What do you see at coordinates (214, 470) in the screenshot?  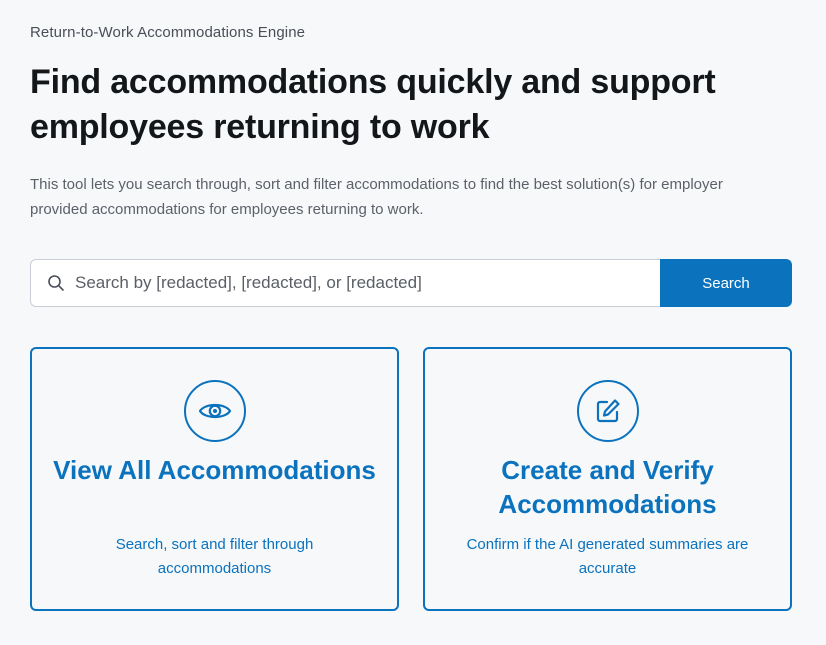 I see `card-title: View All Accommodations` at bounding box center [214, 470].